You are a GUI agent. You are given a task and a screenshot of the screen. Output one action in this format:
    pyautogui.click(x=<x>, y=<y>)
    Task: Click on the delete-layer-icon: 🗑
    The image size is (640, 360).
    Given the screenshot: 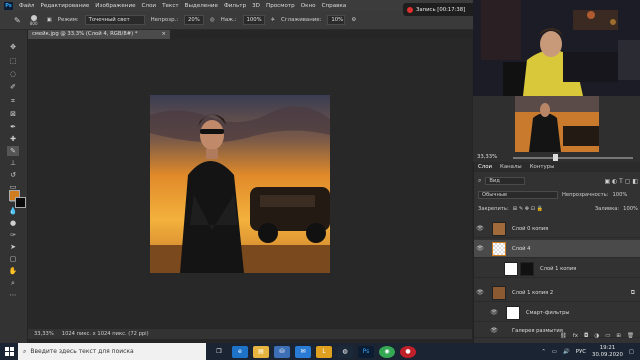 What is the action you would take?
    pyautogui.click(x=630, y=337)
    